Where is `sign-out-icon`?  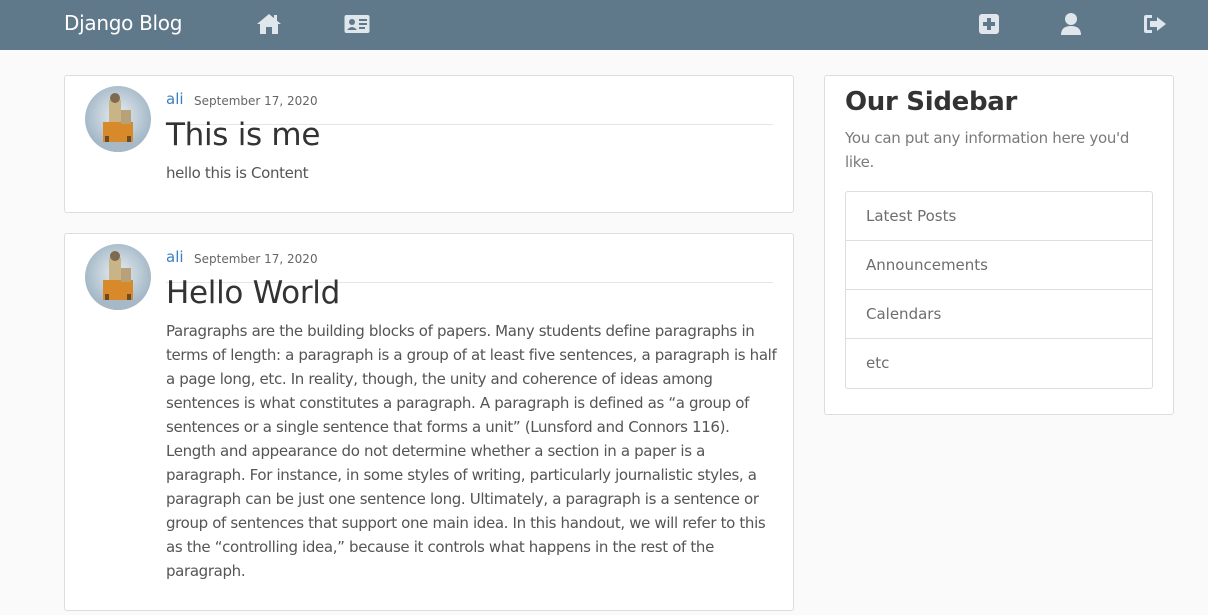 sign-out-icon is located at coordinates (1155, 24).